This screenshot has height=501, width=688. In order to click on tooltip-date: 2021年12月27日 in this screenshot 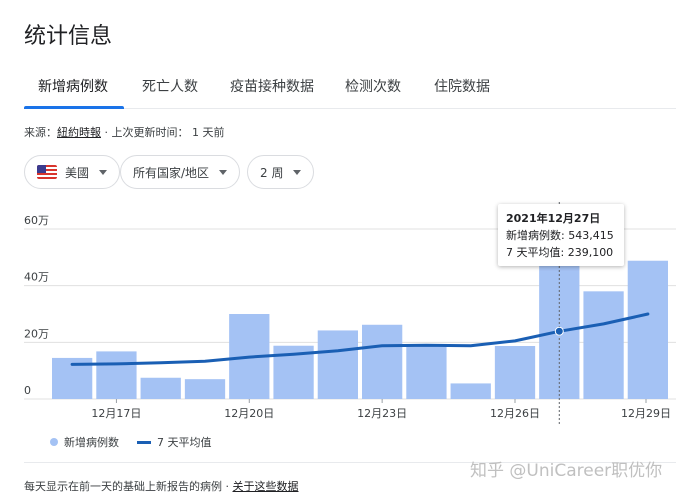, I will do `click(553, 218)`.